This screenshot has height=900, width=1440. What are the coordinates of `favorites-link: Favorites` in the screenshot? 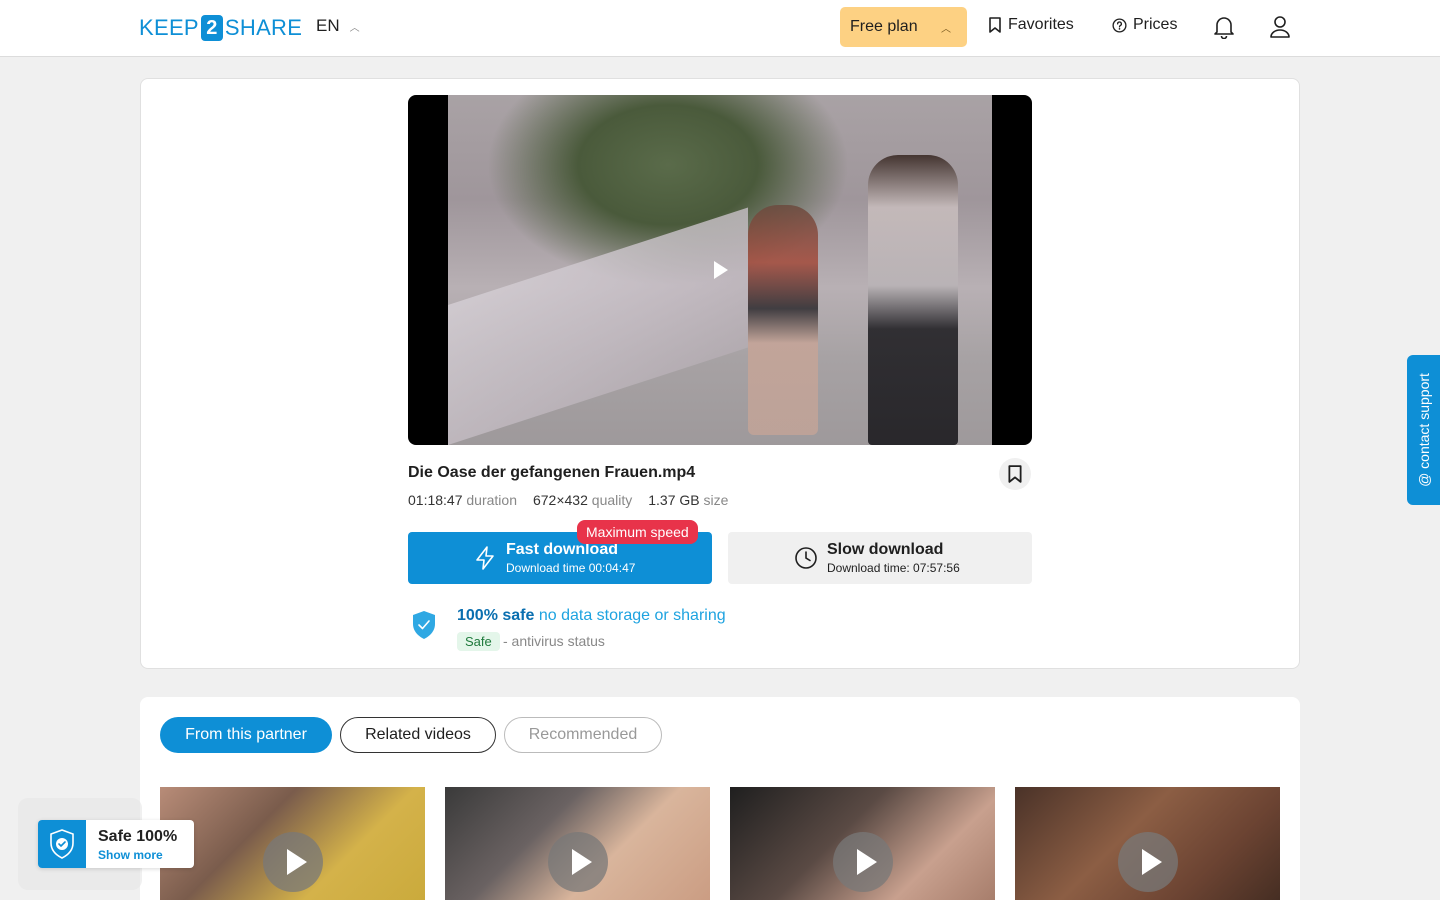 It's located at (1031, 25).